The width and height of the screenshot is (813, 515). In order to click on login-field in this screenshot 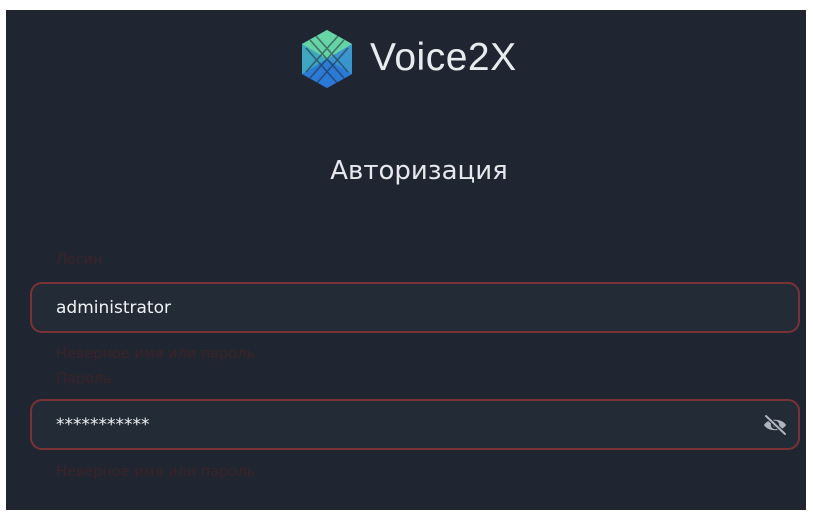, I will do `click(415, 307)`.